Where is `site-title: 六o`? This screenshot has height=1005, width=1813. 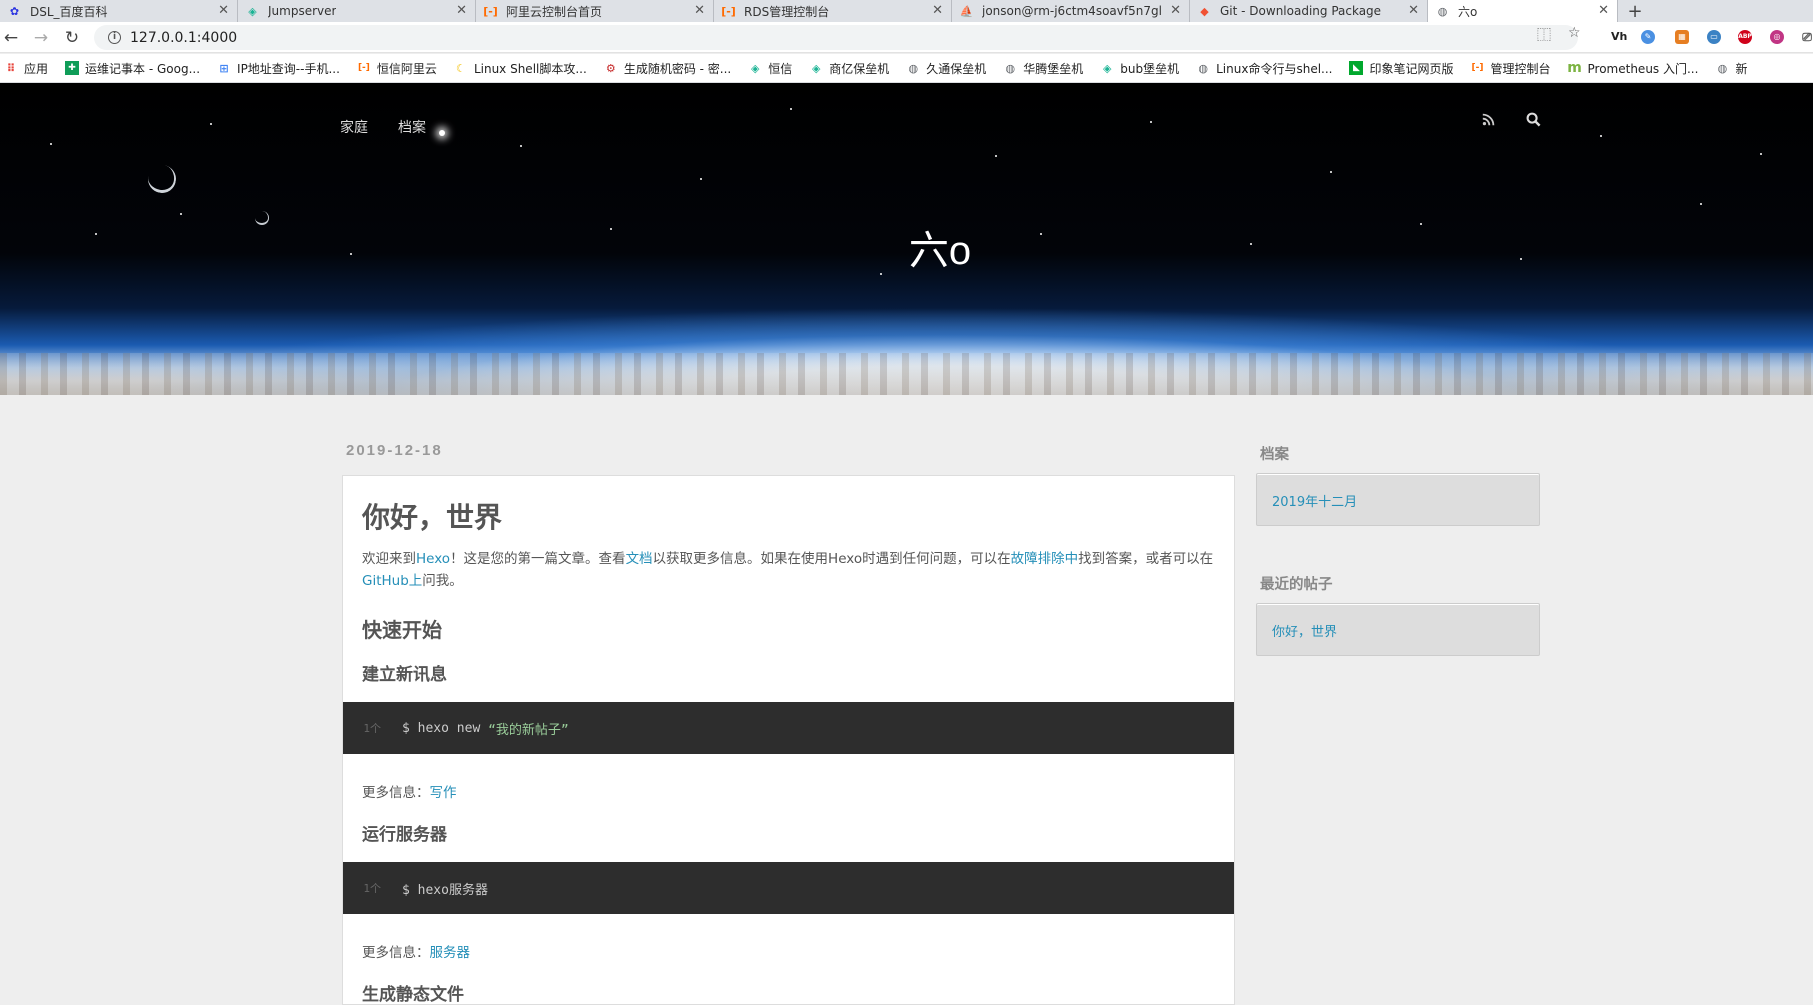
site-title: 六o is located at coordinates (906, 247).